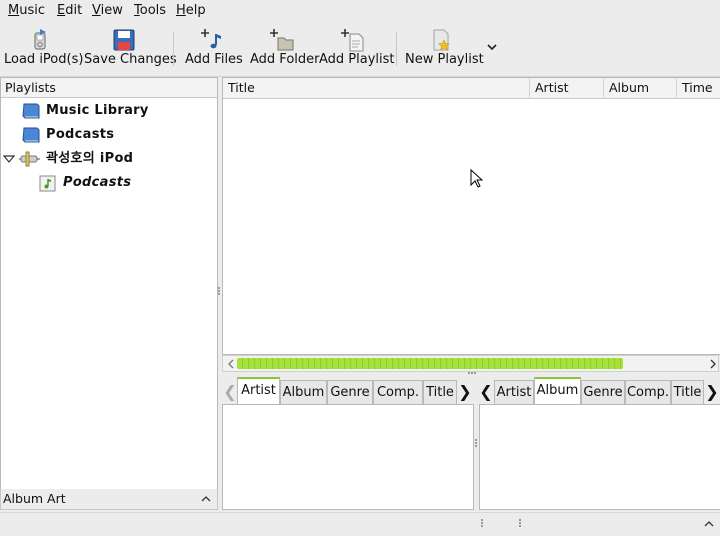 This screenshot has width=720, height=536. I want to click on playlist-item-ipod-podcasts: Podcasts, so click(125, 183).